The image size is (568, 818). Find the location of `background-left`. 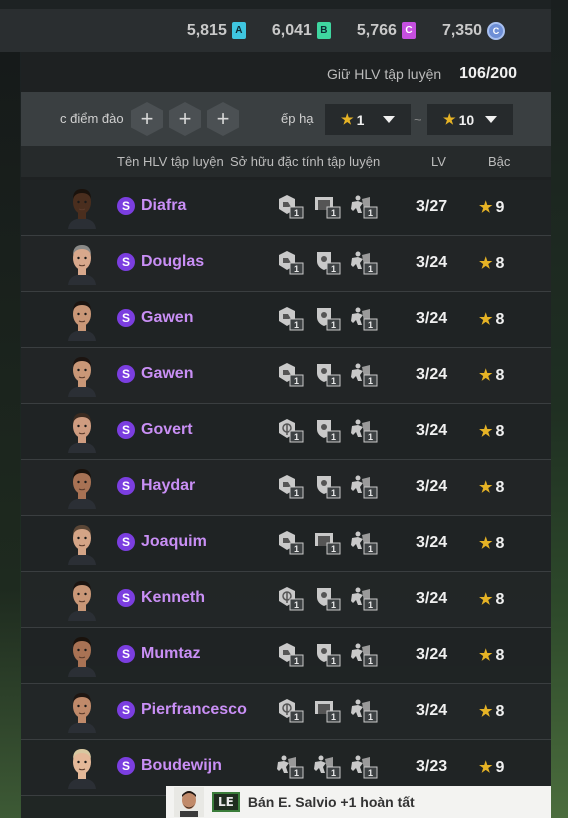

background-left is located at coordinates (10, 435).